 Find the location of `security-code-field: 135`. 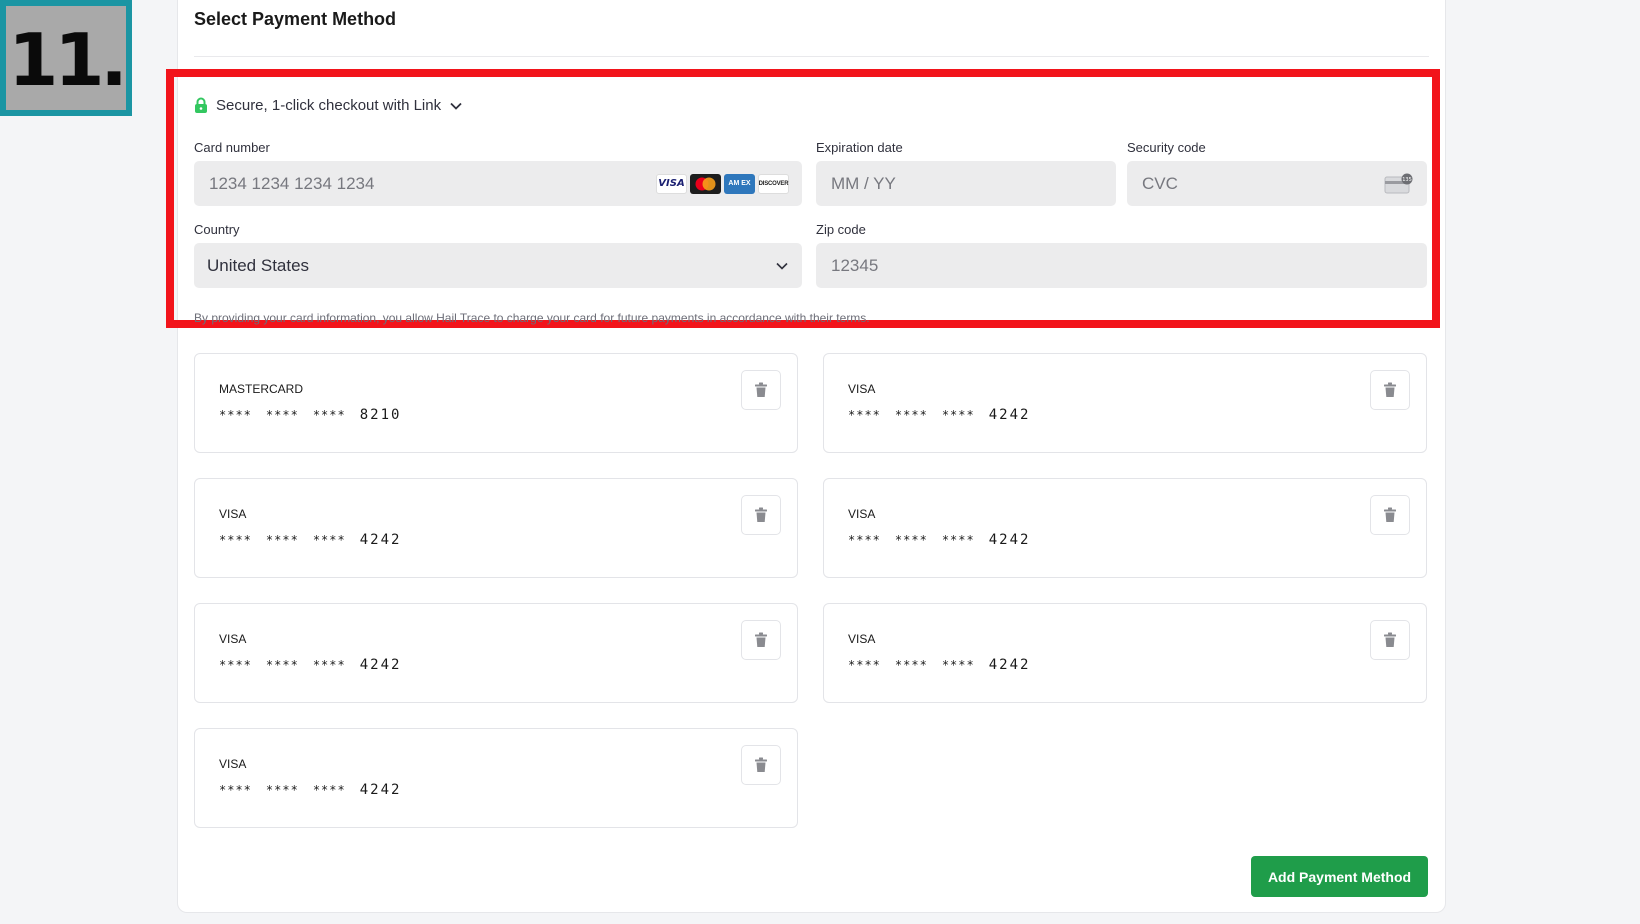

security-code-field: 135 is located at coordinates (1277, 183).